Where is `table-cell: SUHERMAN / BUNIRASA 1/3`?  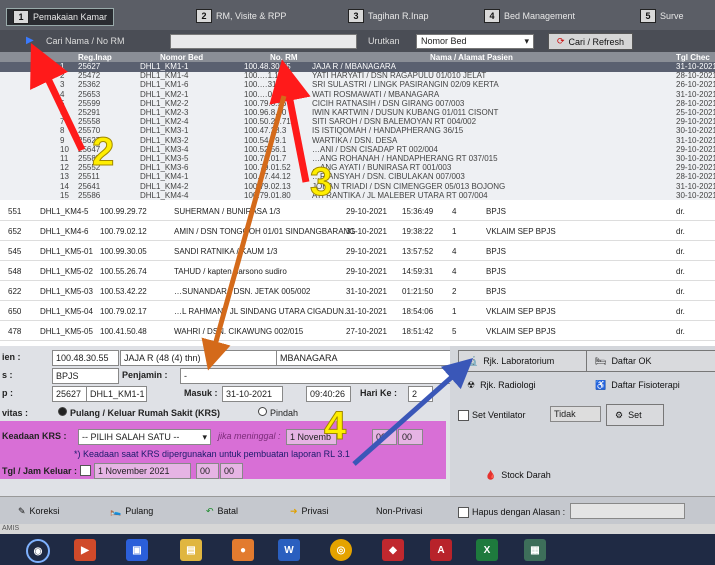 table-cell: SUHERMAN / BUNIRASA 1/3 is located at coordinates (227, 211).